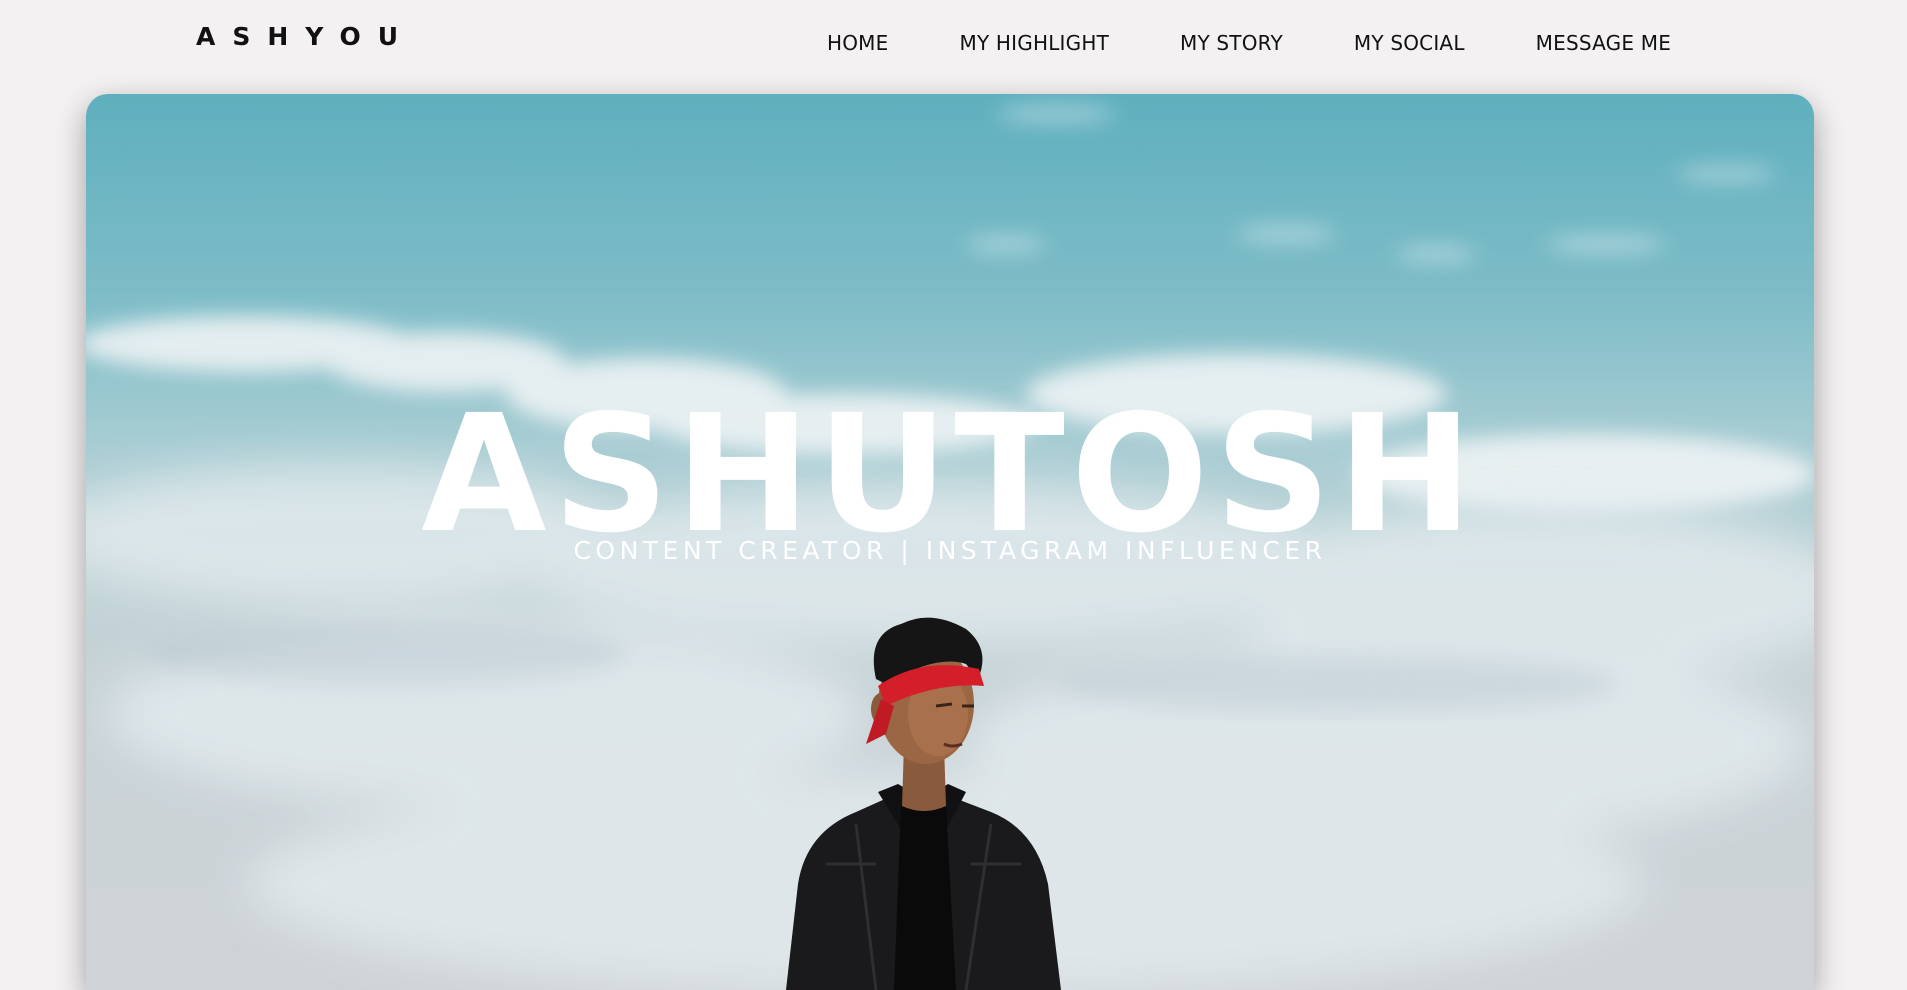  Describe the element at coordinates (1231, 43) in the screenshot. I see `nav-item-my-story: MY STORY` at that location.